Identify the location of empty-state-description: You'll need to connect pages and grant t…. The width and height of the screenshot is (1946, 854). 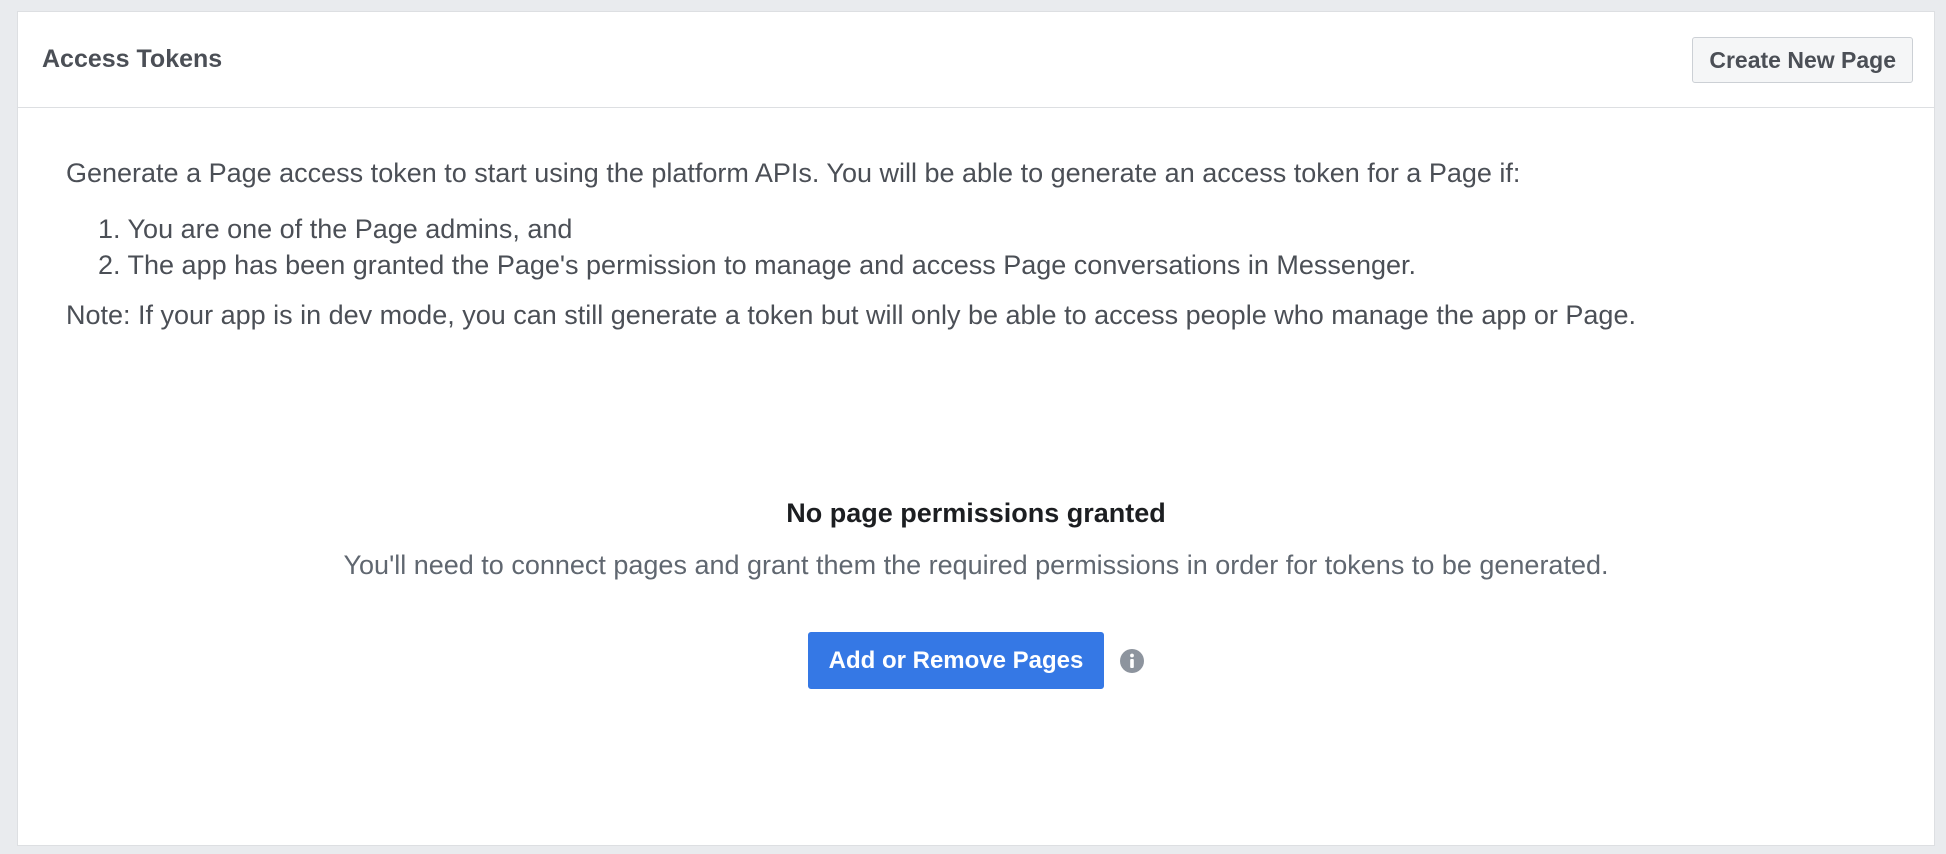
(976, 565).